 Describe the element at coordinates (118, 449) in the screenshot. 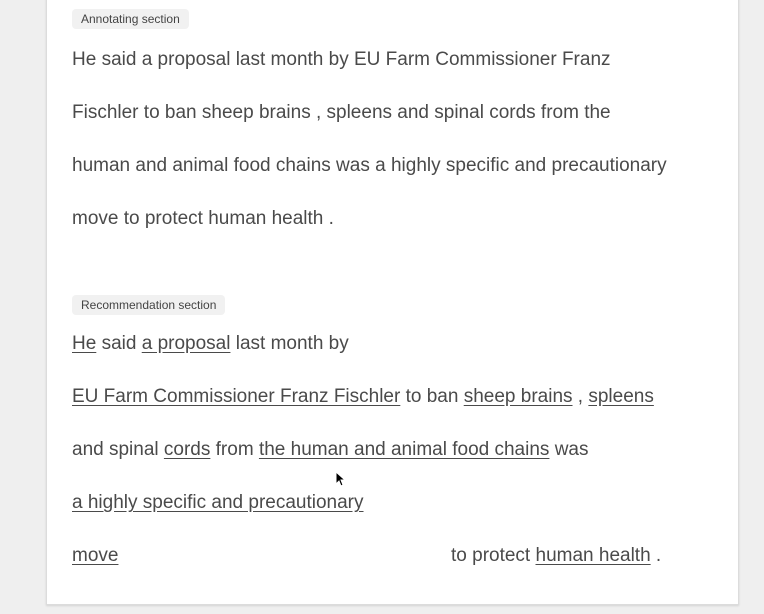

I see `recommendation-text: and spinal` at that location.